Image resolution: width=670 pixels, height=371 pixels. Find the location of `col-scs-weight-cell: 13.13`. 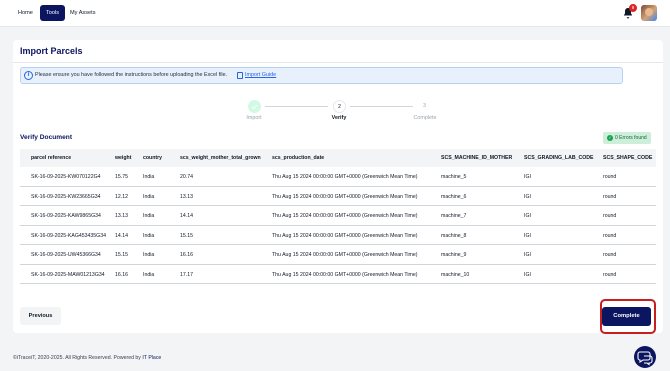

col-scs-weight-cell: 13.13 is located at coordinates (186, 196).